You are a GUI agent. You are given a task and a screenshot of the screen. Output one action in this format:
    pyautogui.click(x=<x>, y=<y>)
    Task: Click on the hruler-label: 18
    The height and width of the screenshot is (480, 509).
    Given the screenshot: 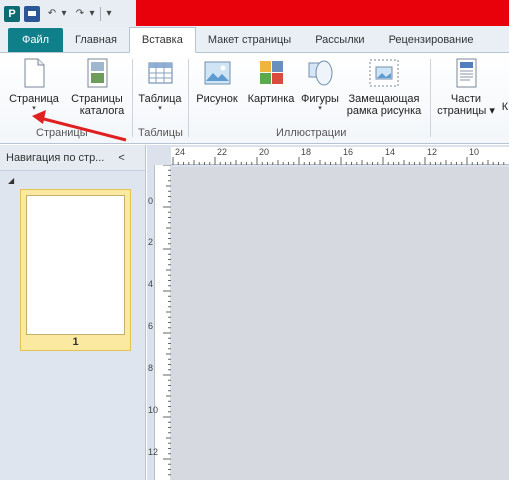 What is the action you would take?
    pyautogui.click(x=306, y=152)
    